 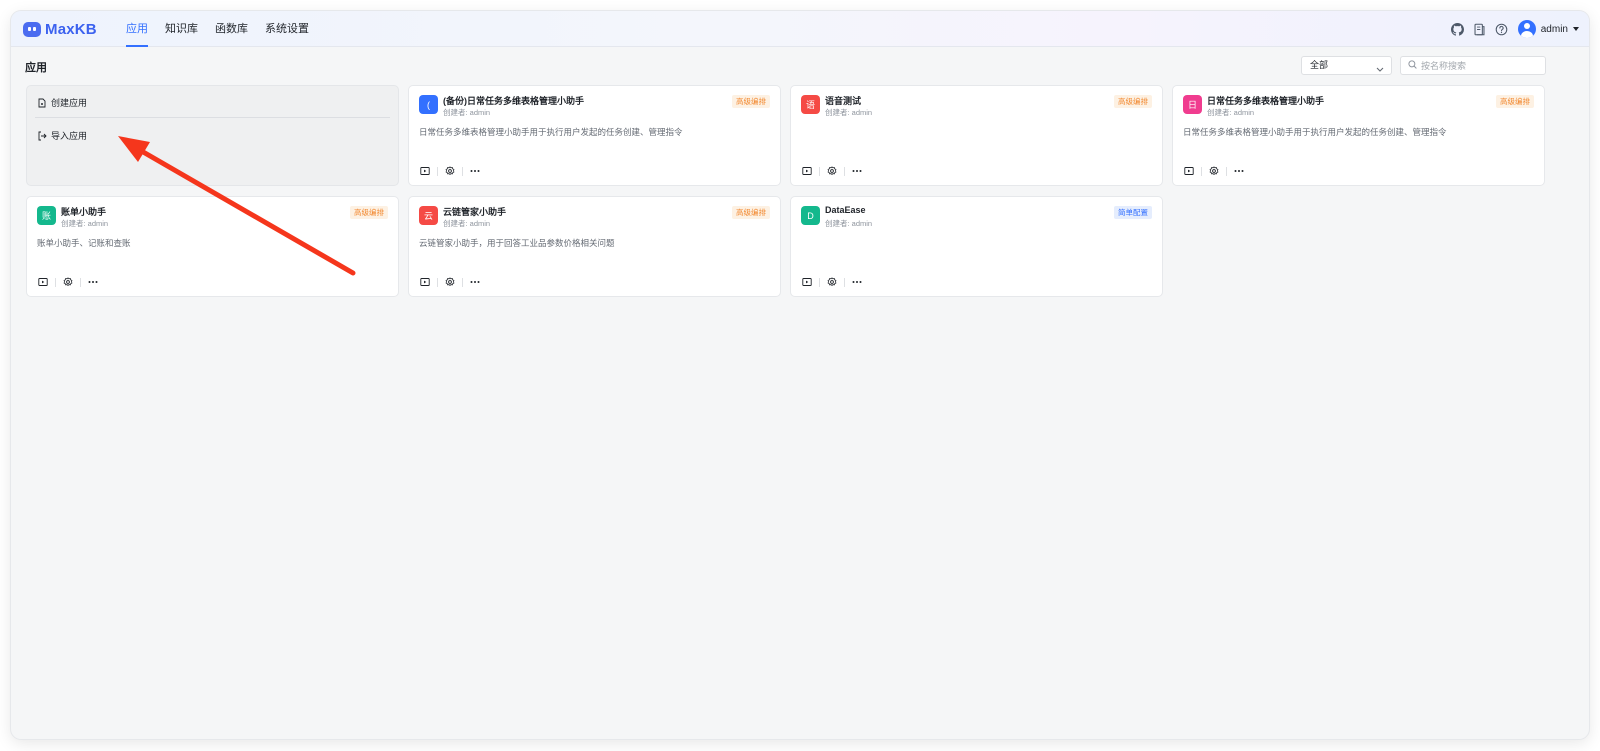 I want to click on app-name: 日常任务多维表格管理小助手, so click(x=1266, y=101).